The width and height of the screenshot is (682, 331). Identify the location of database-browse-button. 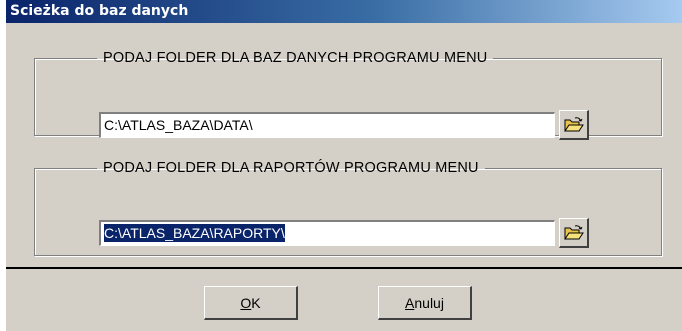
(574, 125).